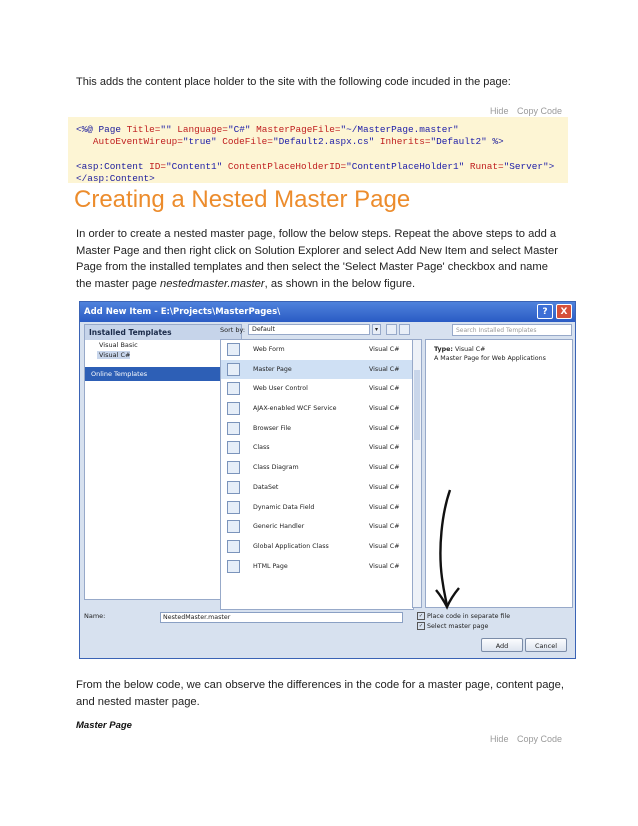 The image size is (638, 826). Describe the element at coordinates (163, 332) in the screenshot. I see `installed-templates-header: Installed Templates` at that location.